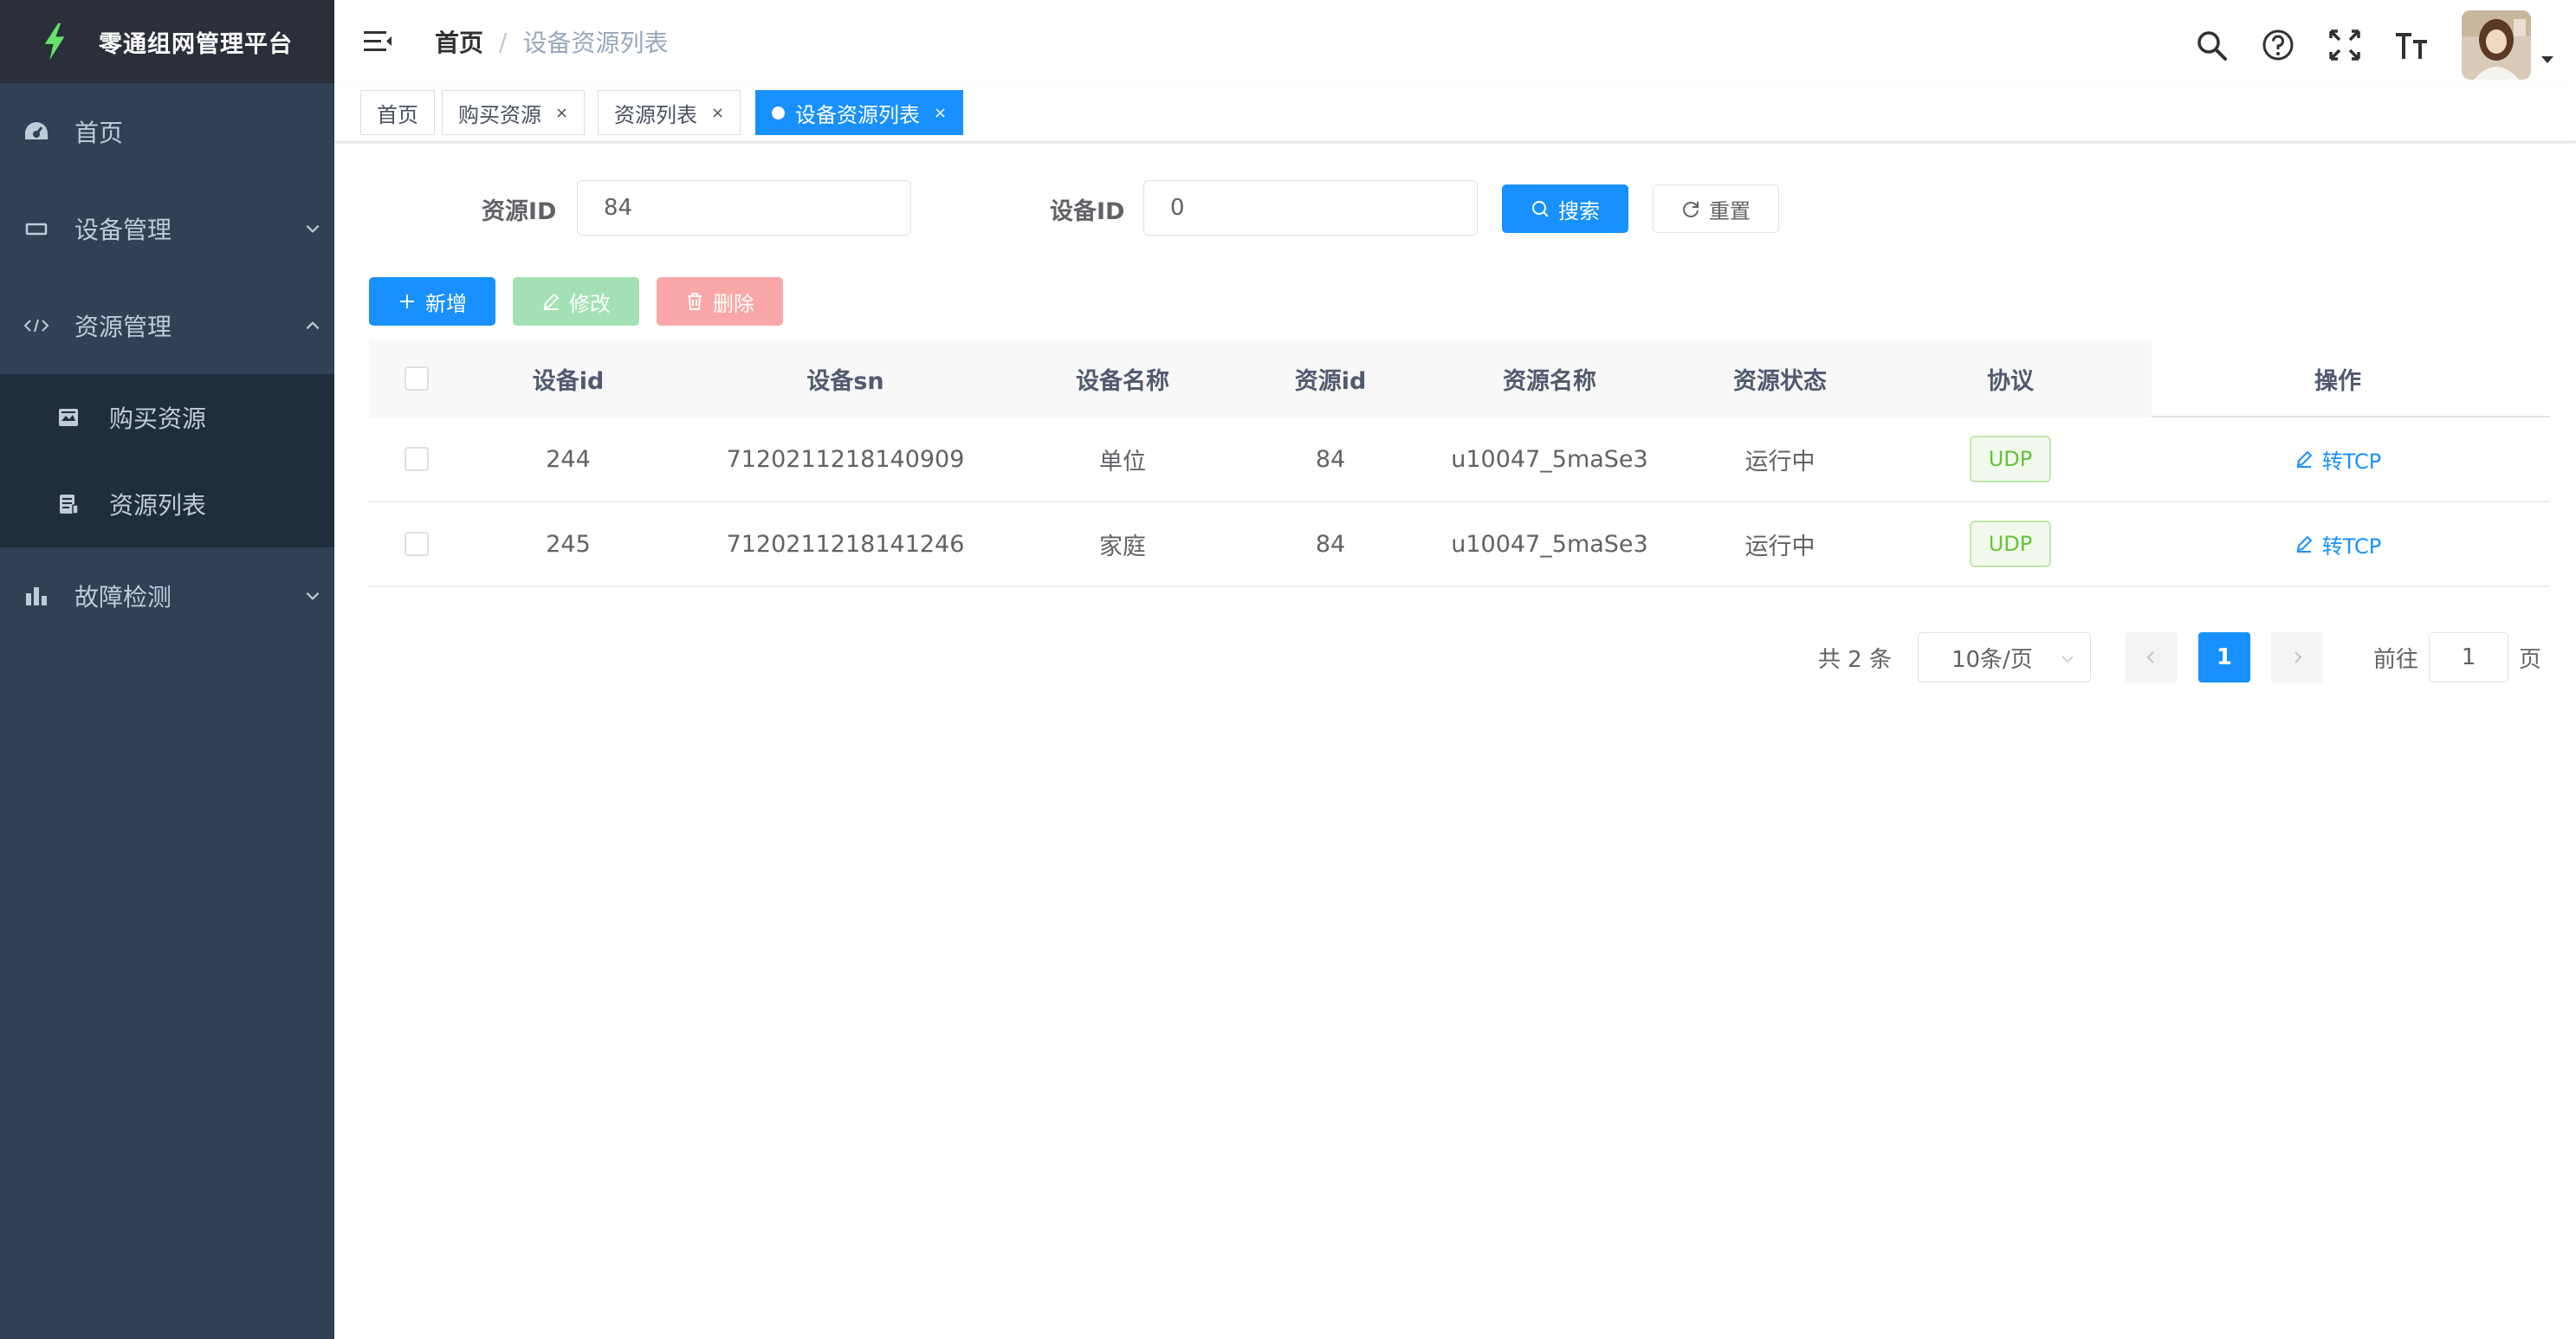 This screenshot has height=1339, width=2576. What do you see at coordinates (2304, 544) in the screenshot?
I see `edit-icon` at bounding box center [2304, 544].